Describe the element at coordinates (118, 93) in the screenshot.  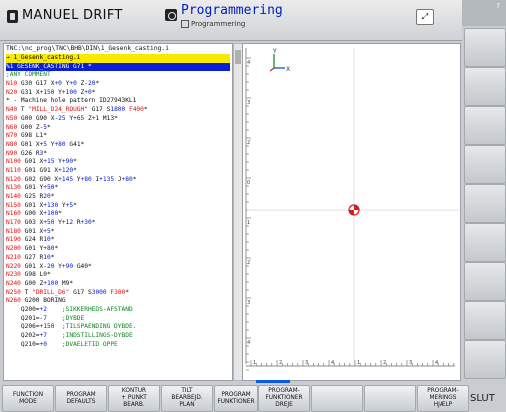
I see `program-line: N20 G31 X+150 Y+100 Z+0*` at that location.